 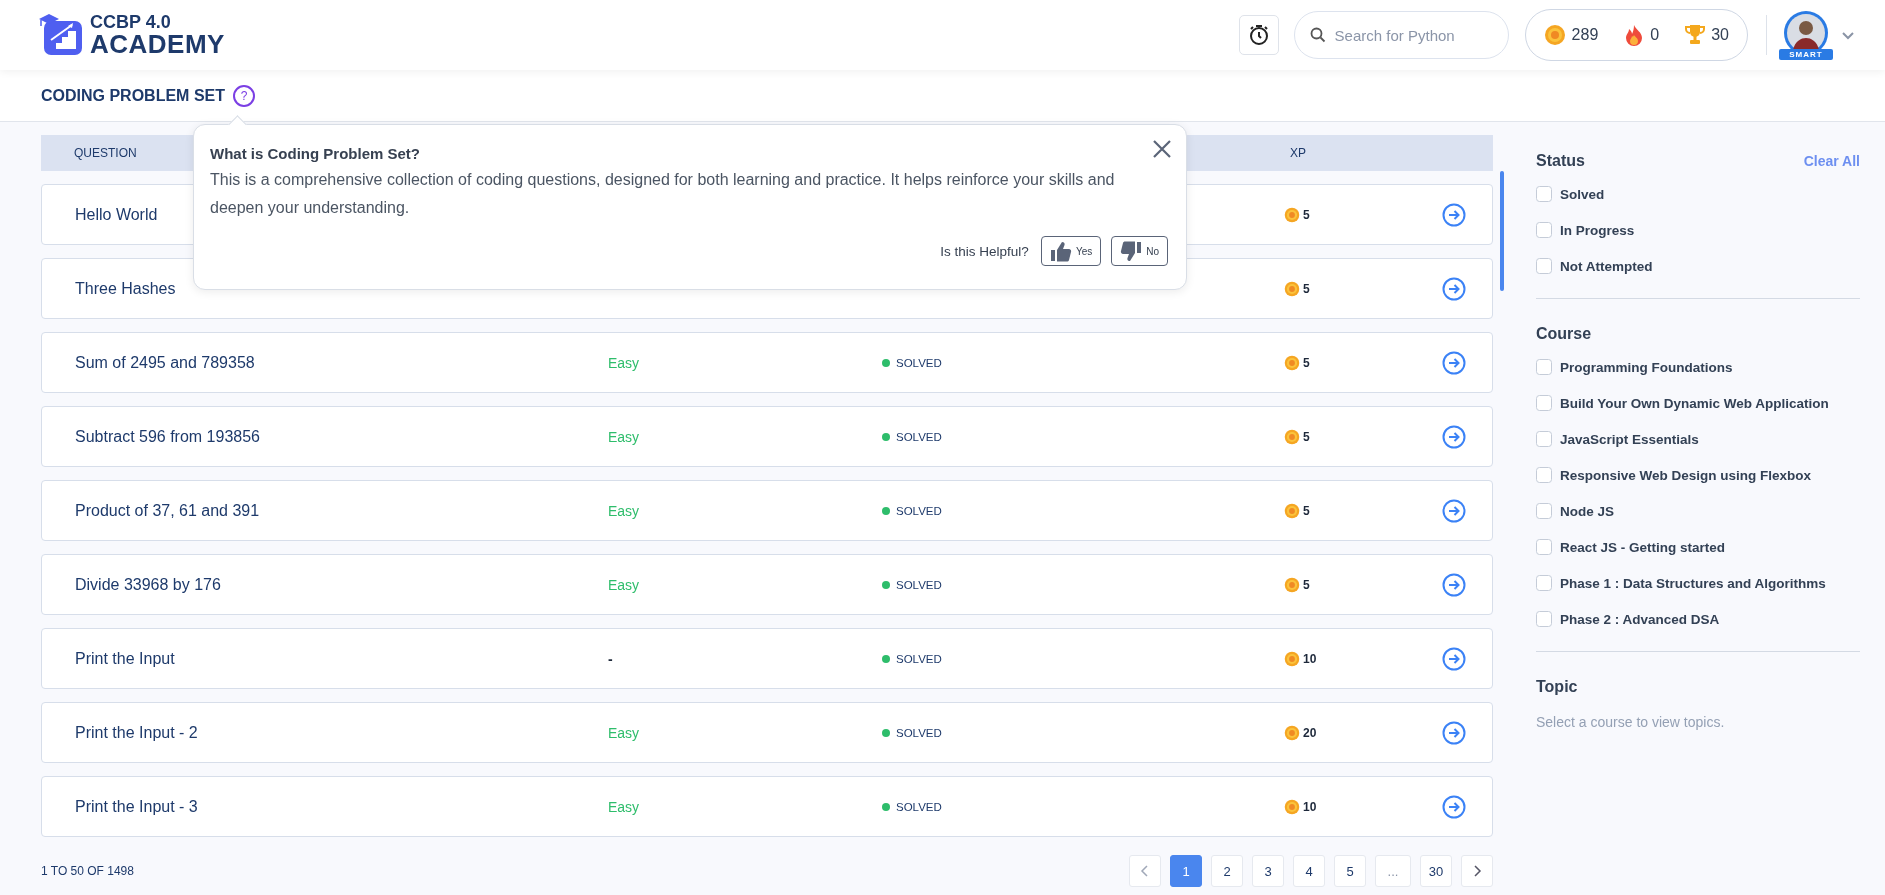 What do you see at coordinates (767, 584) in the screenshot?
I see `question-row: Divide 33968 by 176 Easy SOLVED 5` at bounding box center [767, 584].